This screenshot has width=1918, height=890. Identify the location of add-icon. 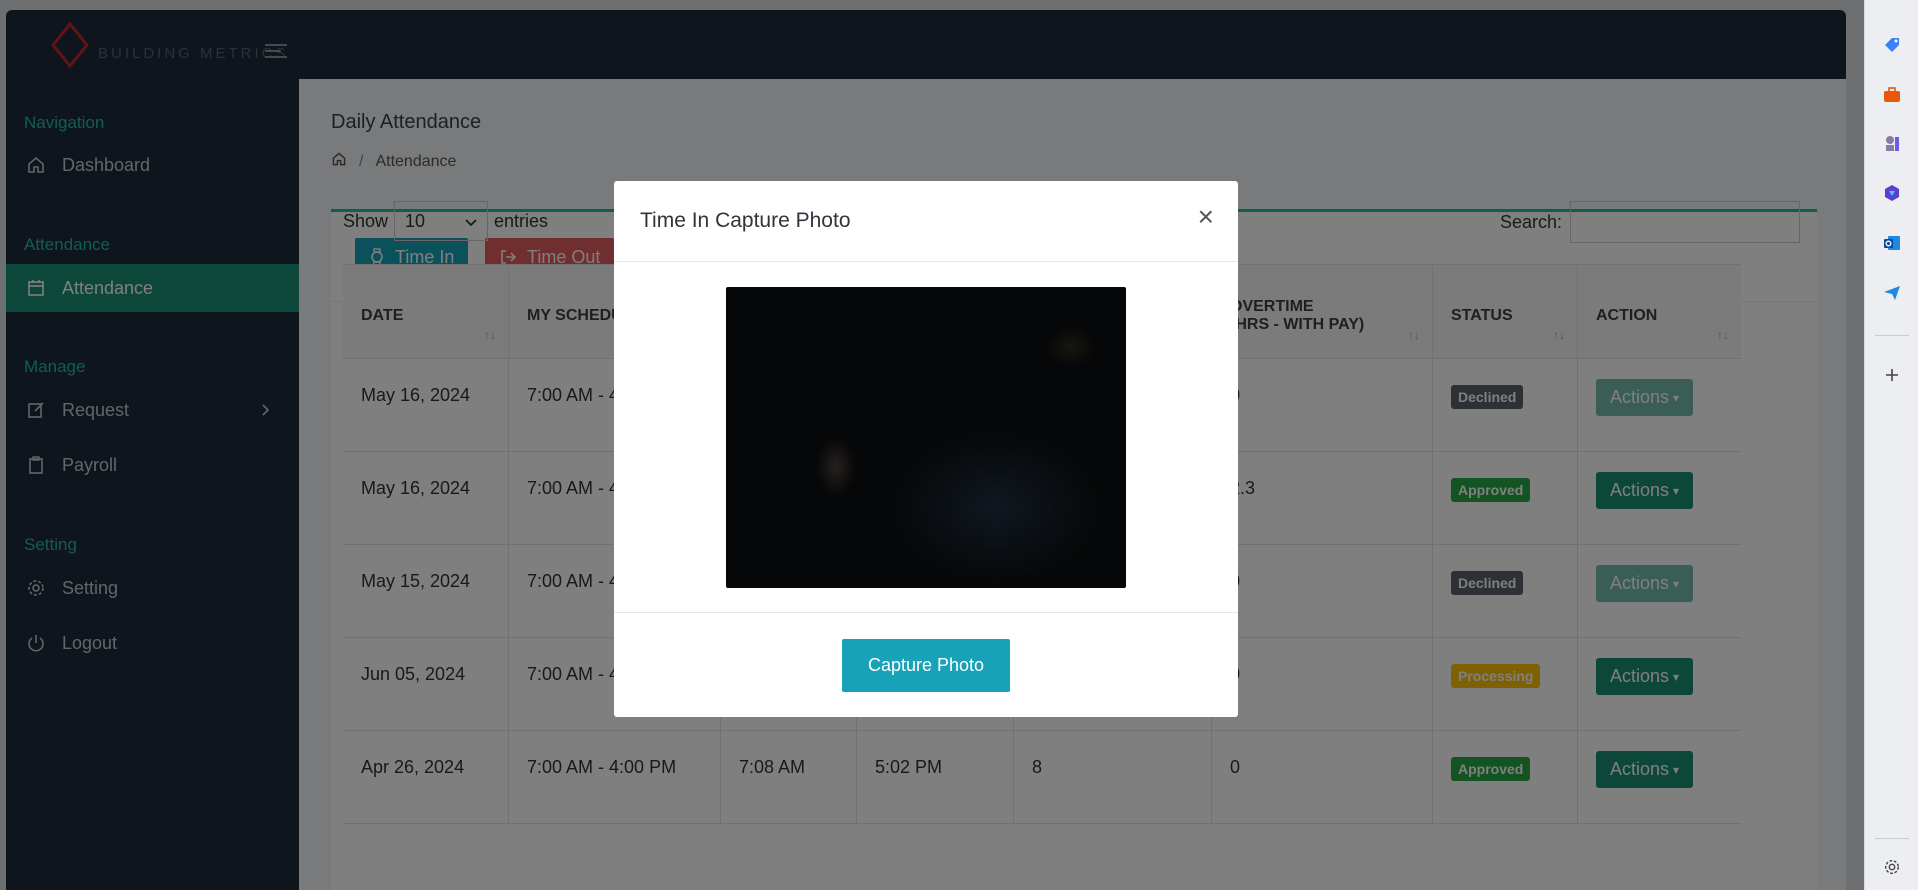
(1892, 375).